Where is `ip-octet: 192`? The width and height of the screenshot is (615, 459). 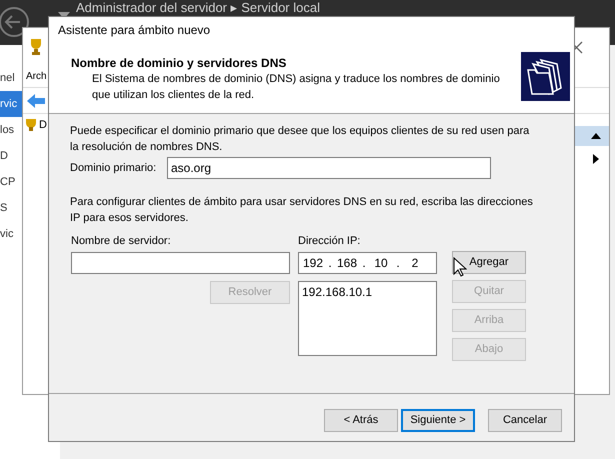
ip-octet: 192 is located at coordinates (313, 263).